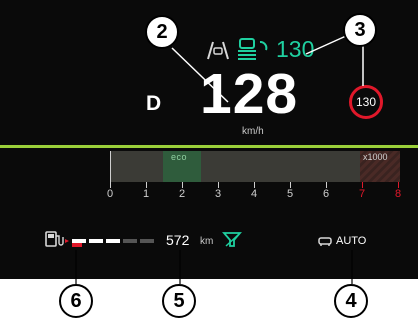 The width and height of the screenshot is (418, 321). Describe the element at coordinates (76, 301) in the screenshot. I see `callout-6: 6` at that location.